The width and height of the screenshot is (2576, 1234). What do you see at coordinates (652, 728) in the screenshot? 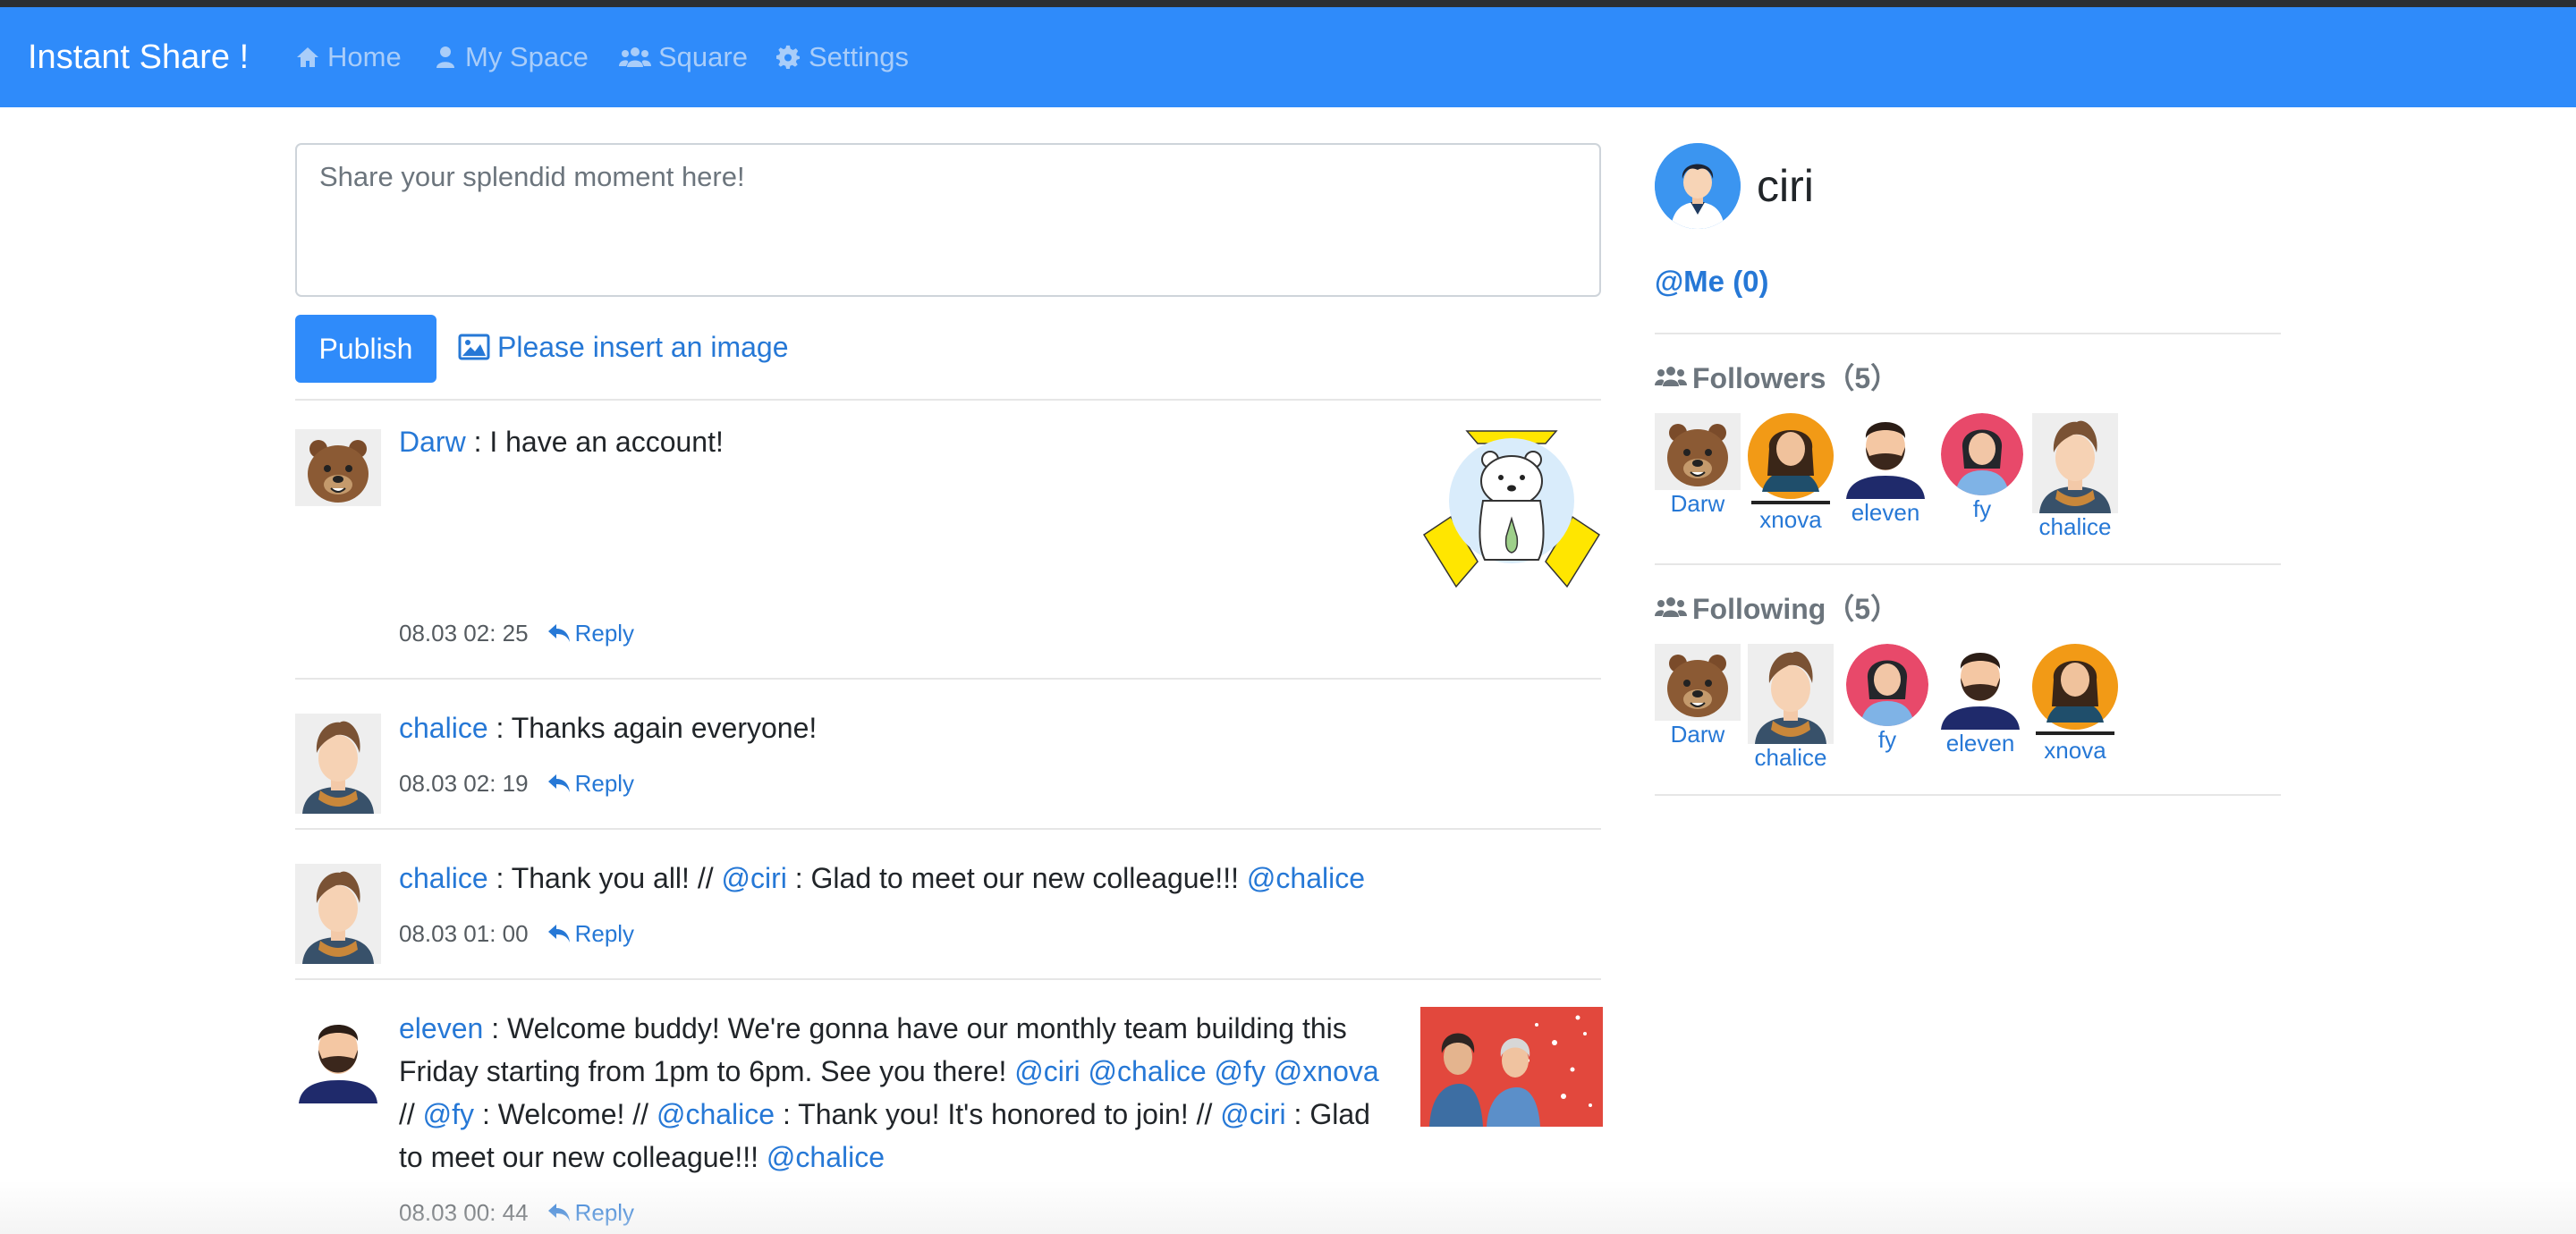
I see `post-body: : Thanks again everyone!` at bounding box center [652, 728].